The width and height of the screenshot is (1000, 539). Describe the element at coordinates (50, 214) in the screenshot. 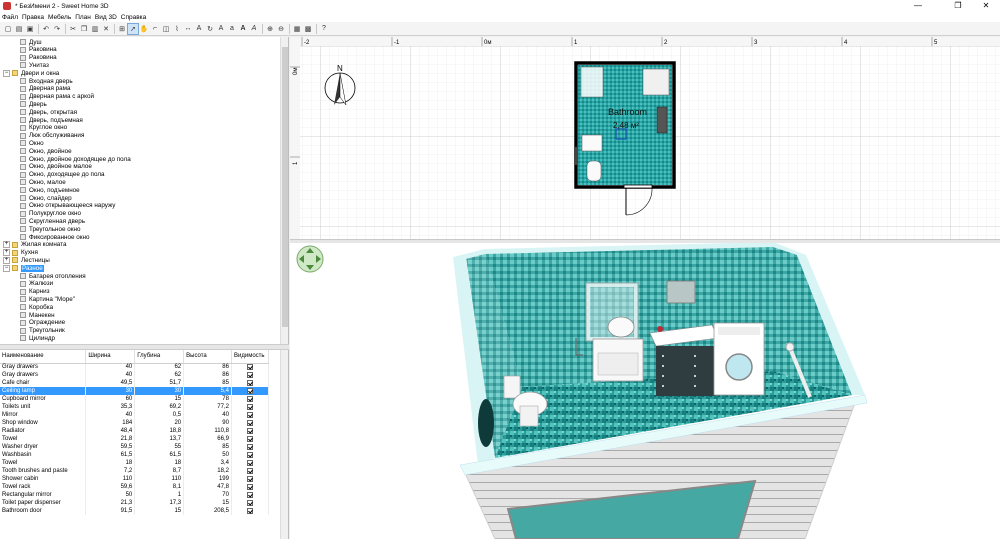

I see `catalog-item: Полукруглое окно` at that location.